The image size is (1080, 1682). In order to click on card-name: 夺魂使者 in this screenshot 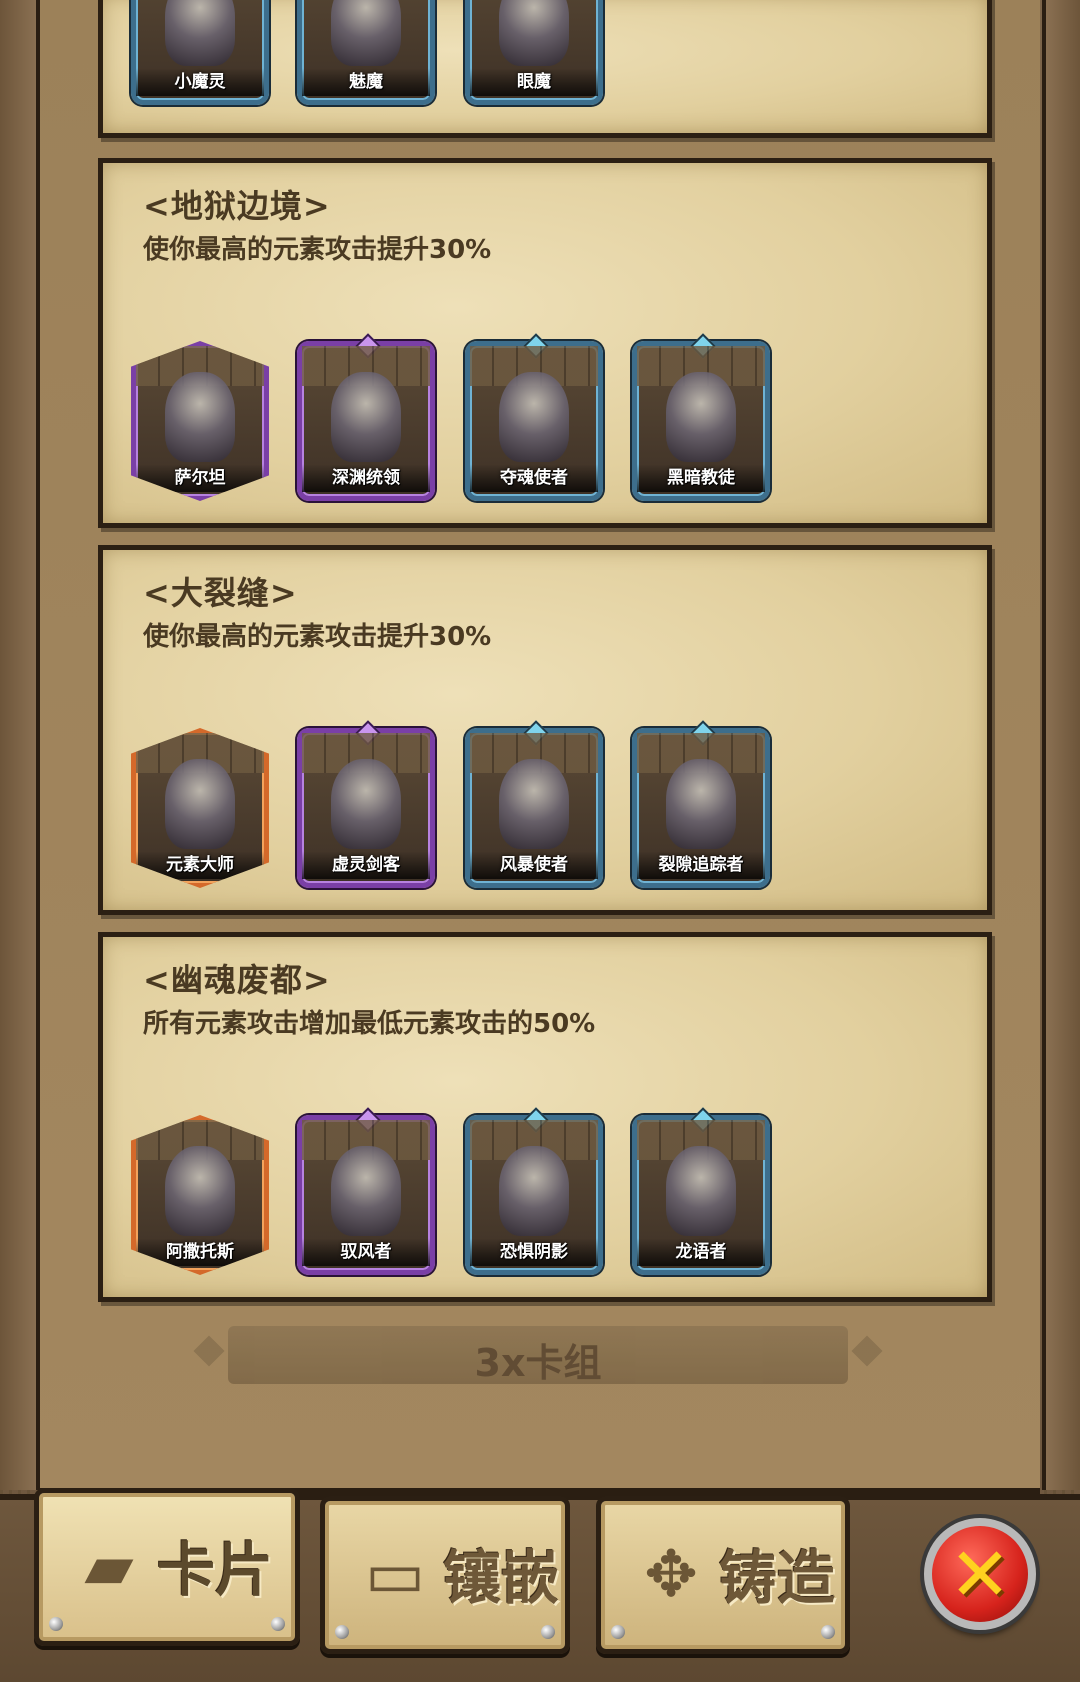, I will do `click(534, 478)`.